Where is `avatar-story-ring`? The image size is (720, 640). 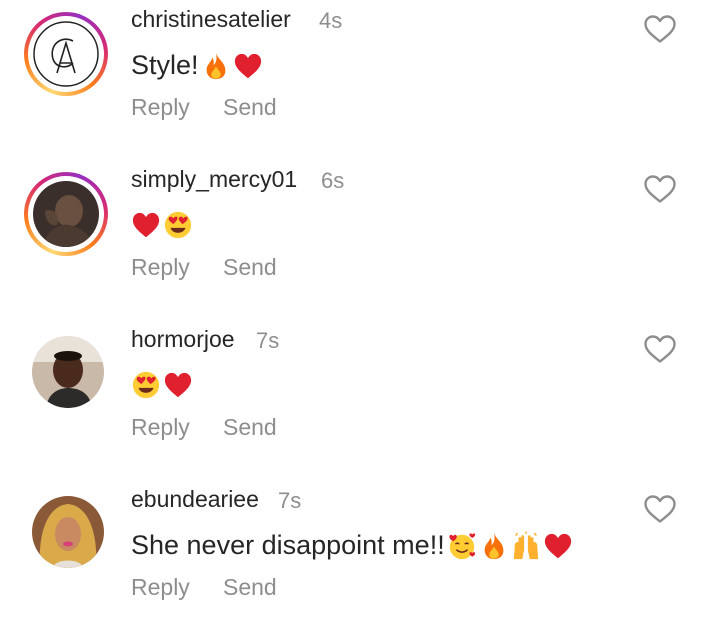 avatar-story-ring is located at coordinates (66, 214).